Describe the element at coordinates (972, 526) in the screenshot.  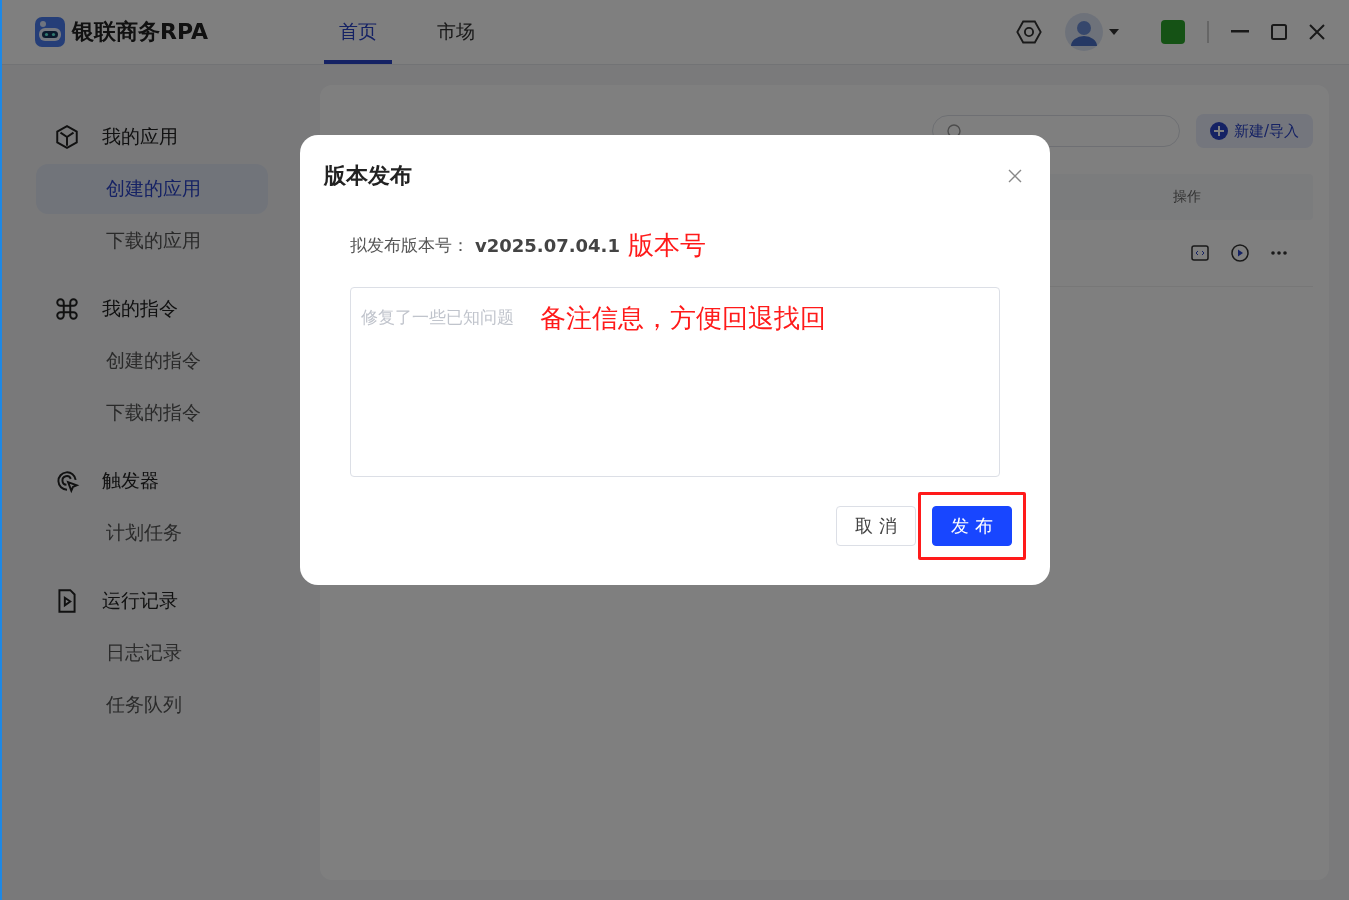
I see `publish-button: 发 布` at that location.